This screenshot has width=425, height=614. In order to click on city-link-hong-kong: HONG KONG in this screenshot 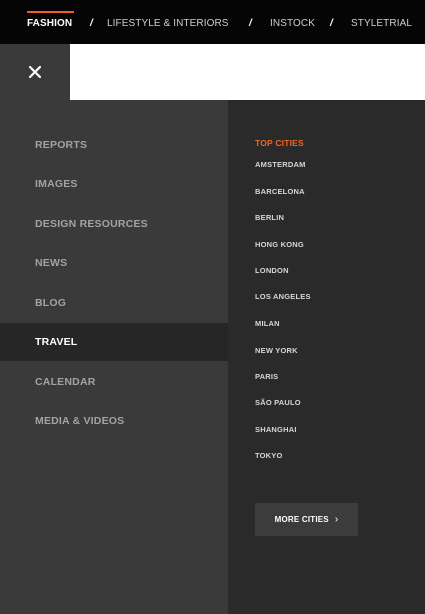, I will do `click(279, 244)`.